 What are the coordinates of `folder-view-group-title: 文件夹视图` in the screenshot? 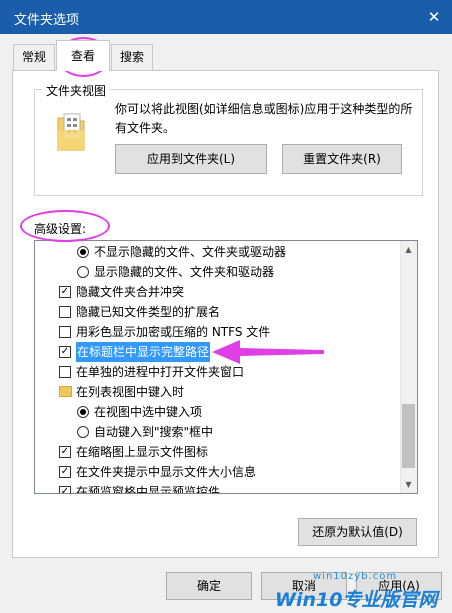 It's located at (76, 90).